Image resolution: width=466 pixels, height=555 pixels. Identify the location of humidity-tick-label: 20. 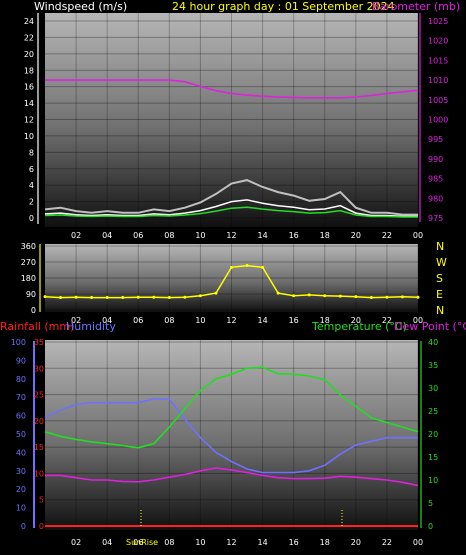
(21, 489).